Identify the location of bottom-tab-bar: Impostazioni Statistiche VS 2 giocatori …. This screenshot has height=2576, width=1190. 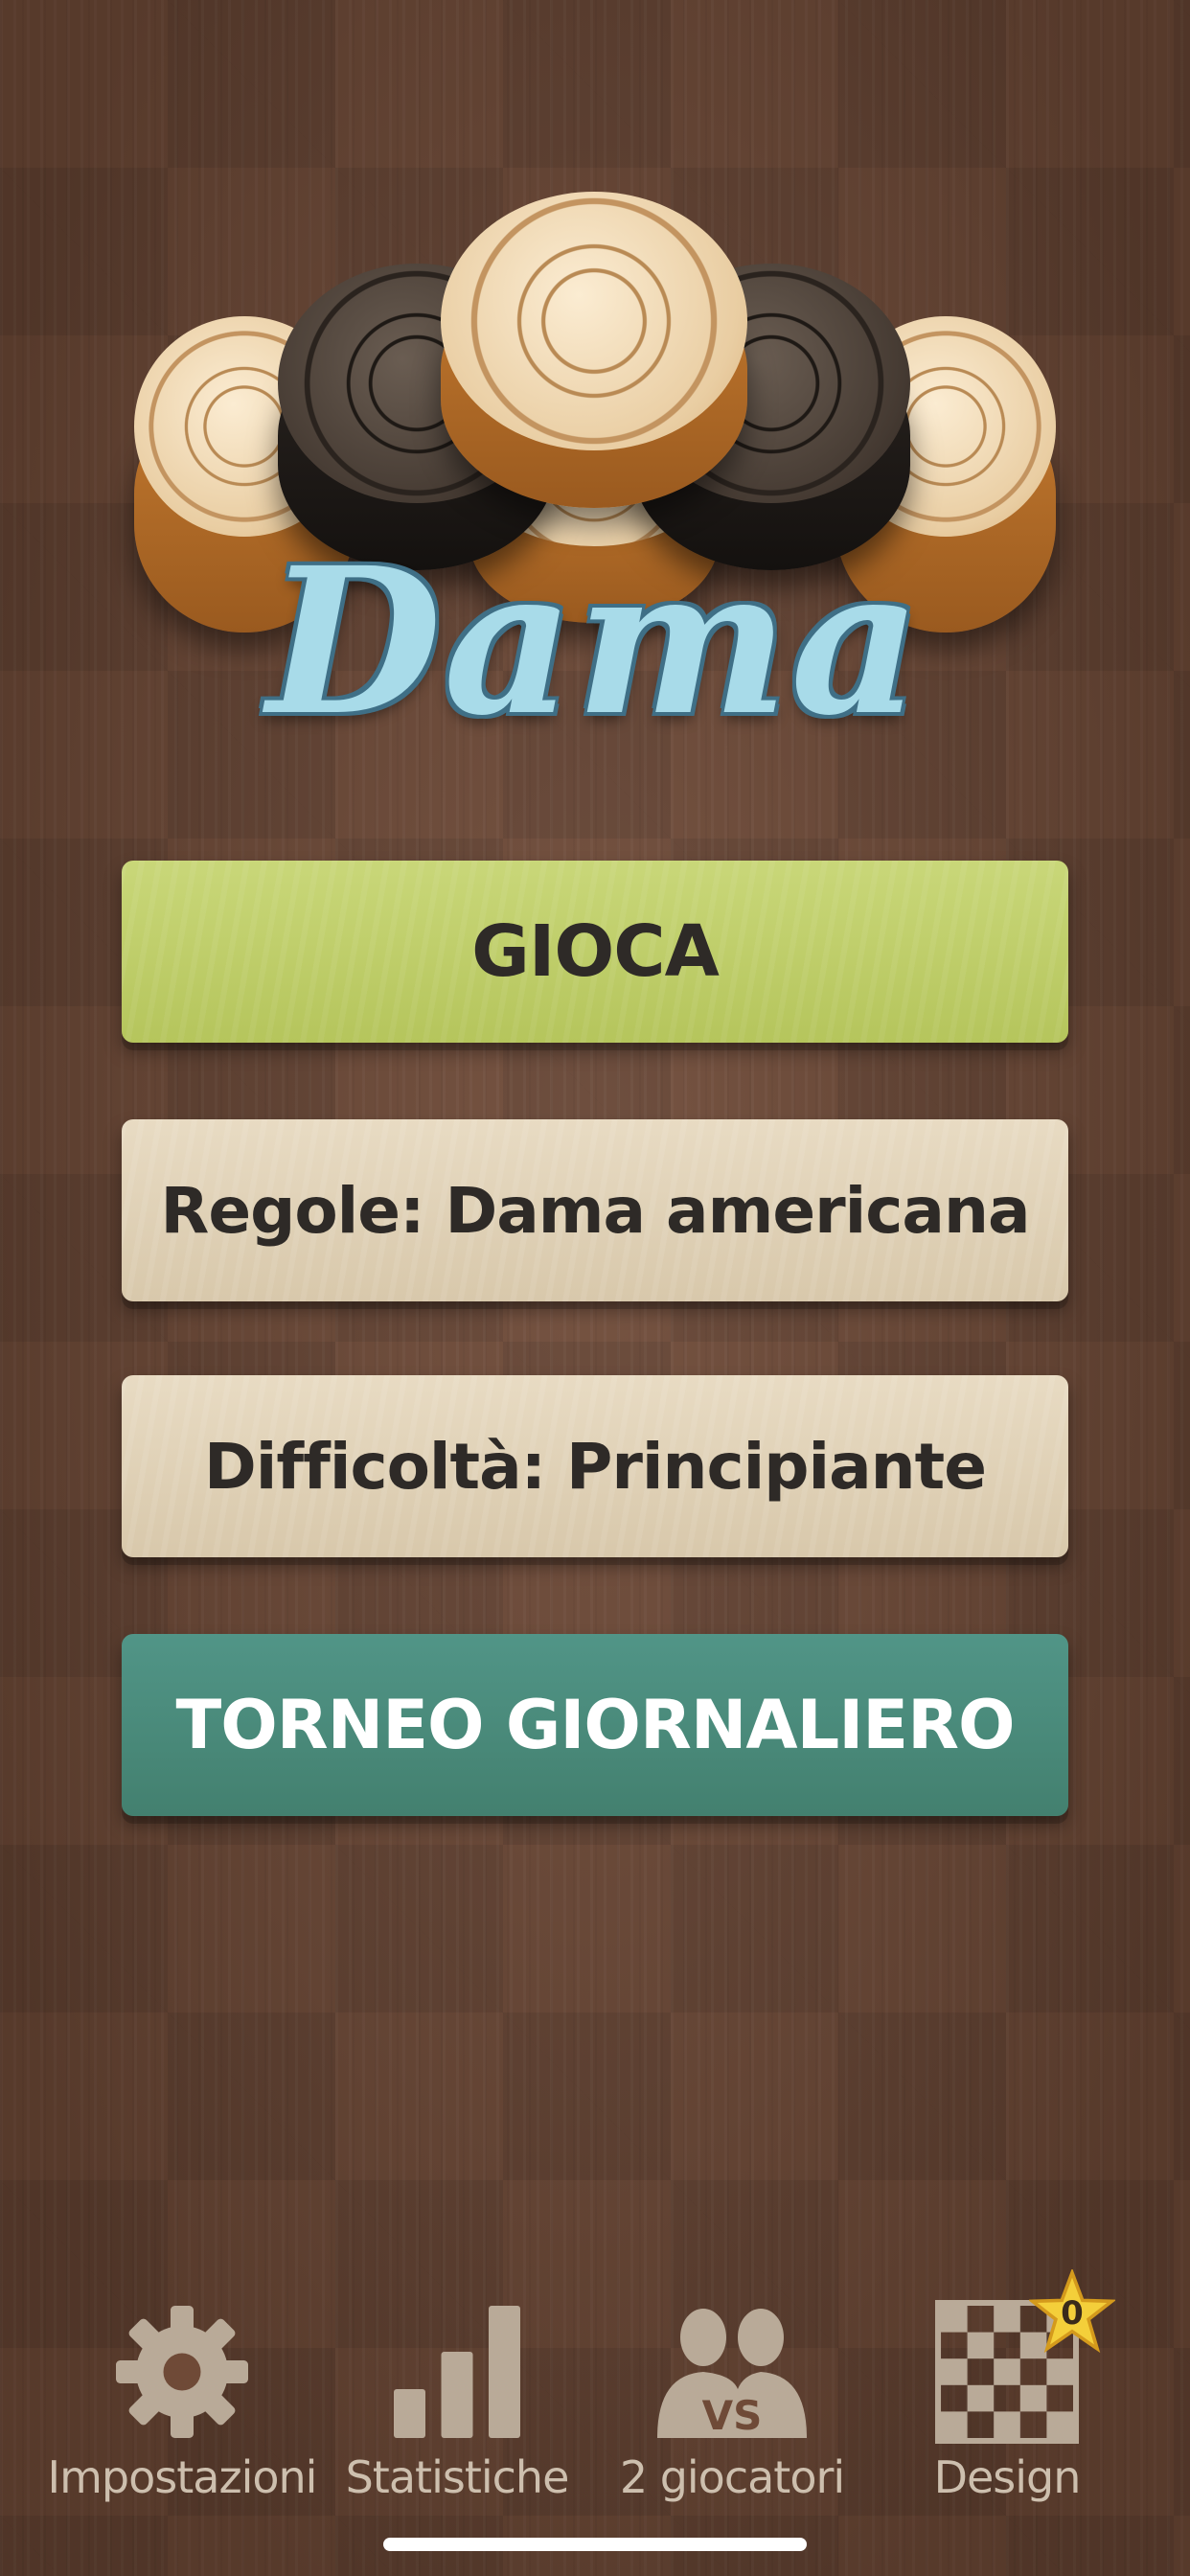
(595, 2398).